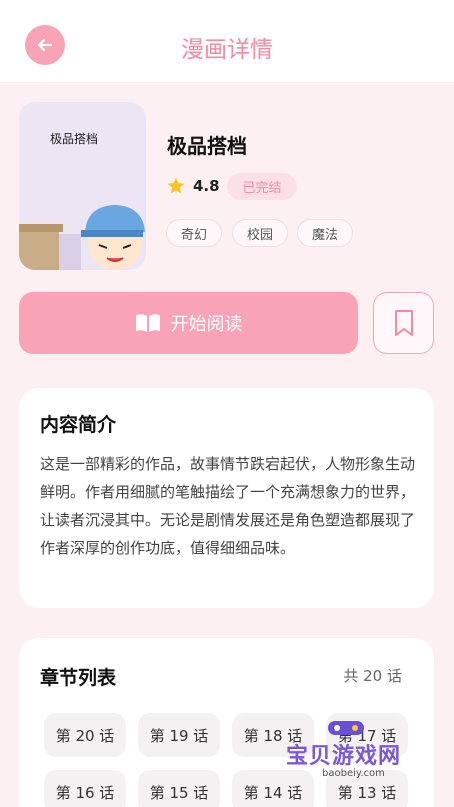 Image resolution: width=454 pixels, height=807 pixels. Describe the element at coordinates (206, 186) in the screenshot. I see `rating-value: 4.8` at that location.